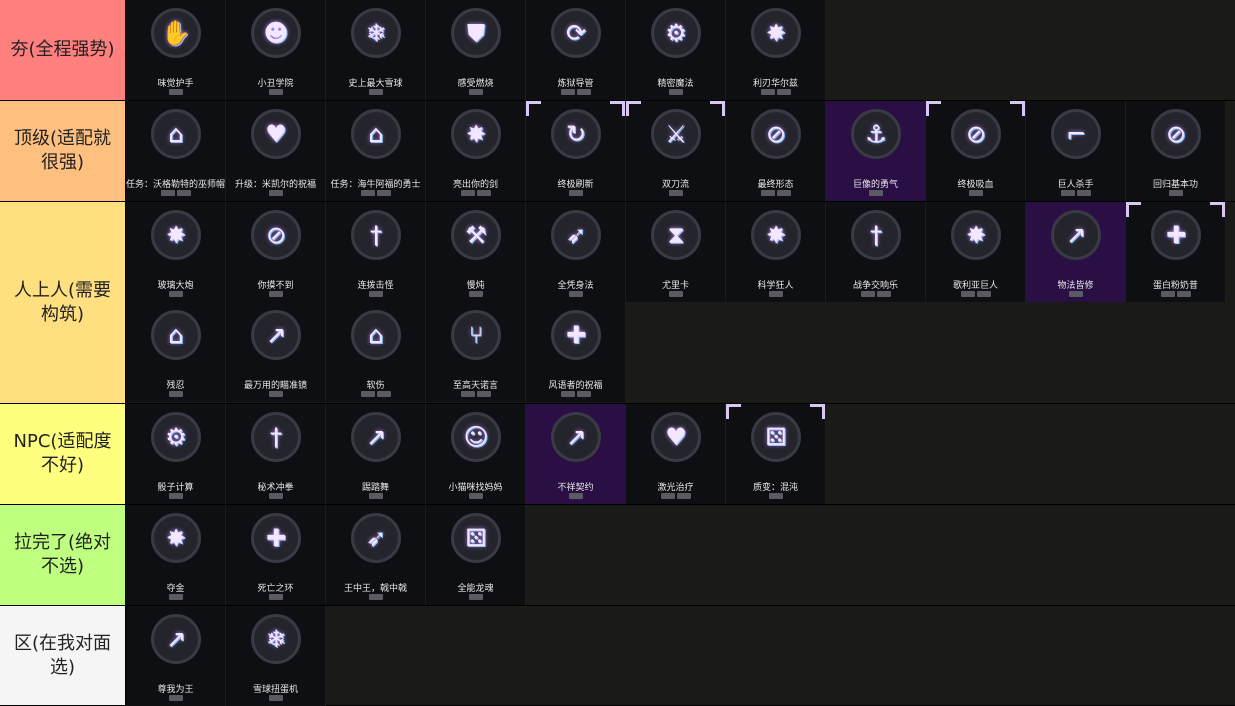 This screenshot has width=1235, height=706. What do you see at coordinates (576, 151) in the screenshot?
I see `augment-card: ↻ 终极刷新` at bounding box center [576, 151].